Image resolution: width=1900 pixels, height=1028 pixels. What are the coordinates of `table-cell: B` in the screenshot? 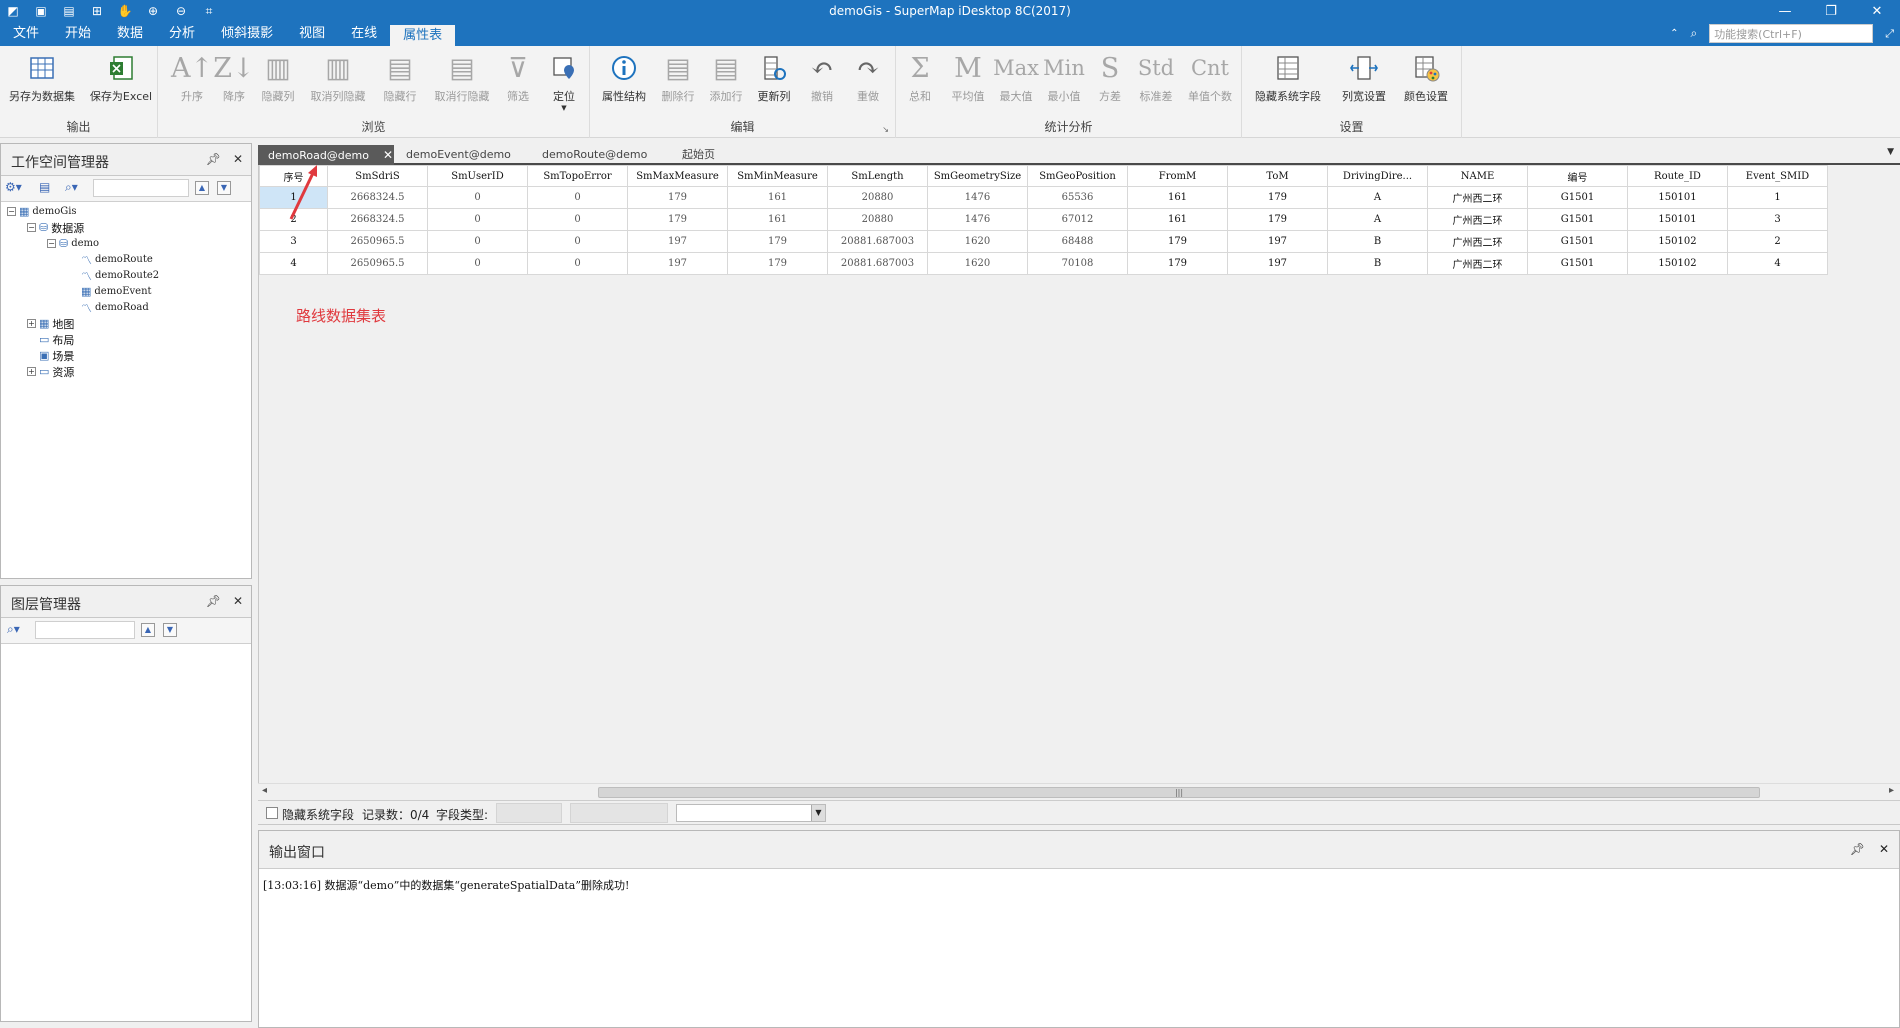 It's located at (1377, 263).